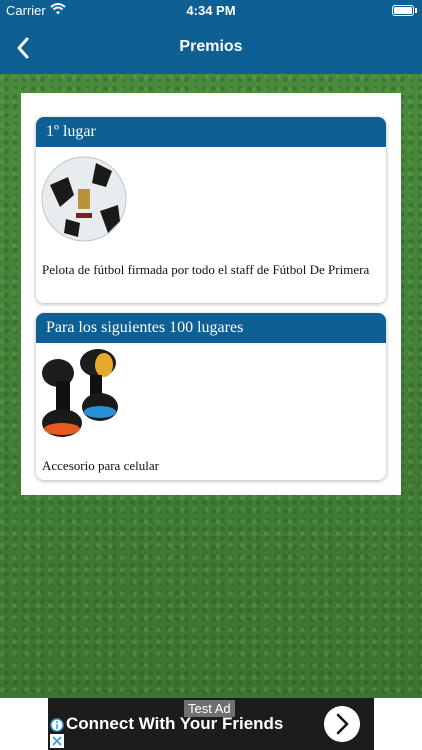 The width and height of the screenshot is (422, 750). I want to click on ad-banner: Test Ad Connect With Your Friends, so click(211, 724).